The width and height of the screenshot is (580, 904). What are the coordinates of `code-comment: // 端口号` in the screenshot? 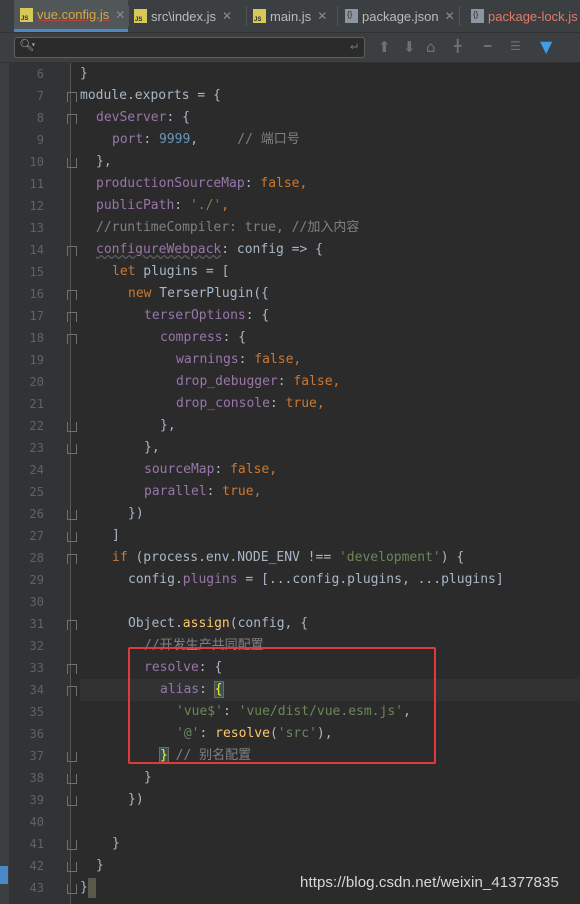 It's located at (268, 139).